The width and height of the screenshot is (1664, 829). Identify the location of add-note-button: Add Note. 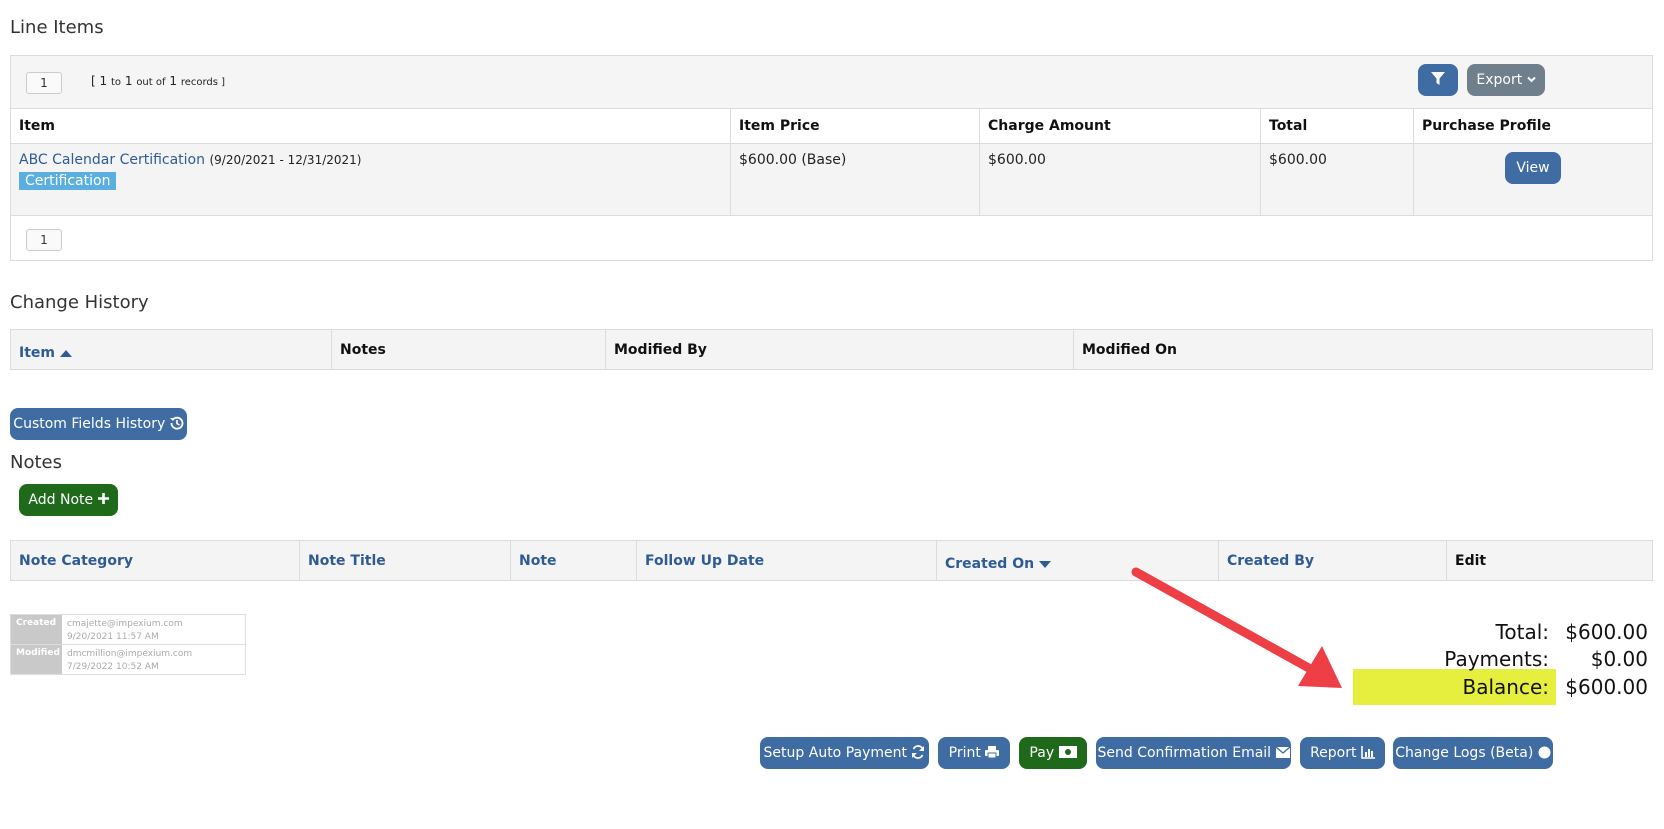
(68, 500).